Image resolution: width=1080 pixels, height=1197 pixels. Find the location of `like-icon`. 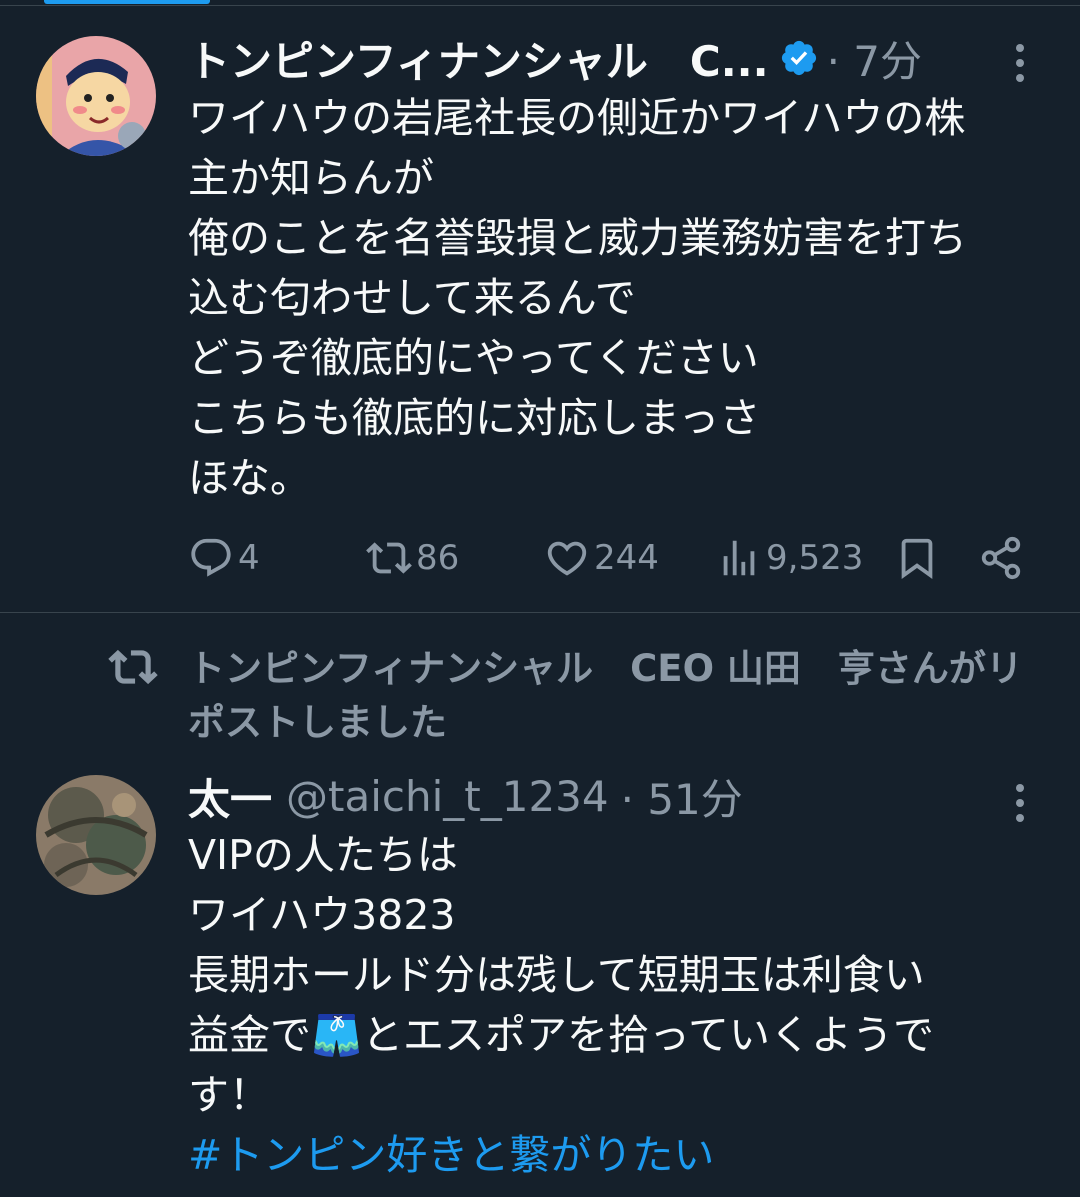

like-icon is located at coordinates (567, 558).